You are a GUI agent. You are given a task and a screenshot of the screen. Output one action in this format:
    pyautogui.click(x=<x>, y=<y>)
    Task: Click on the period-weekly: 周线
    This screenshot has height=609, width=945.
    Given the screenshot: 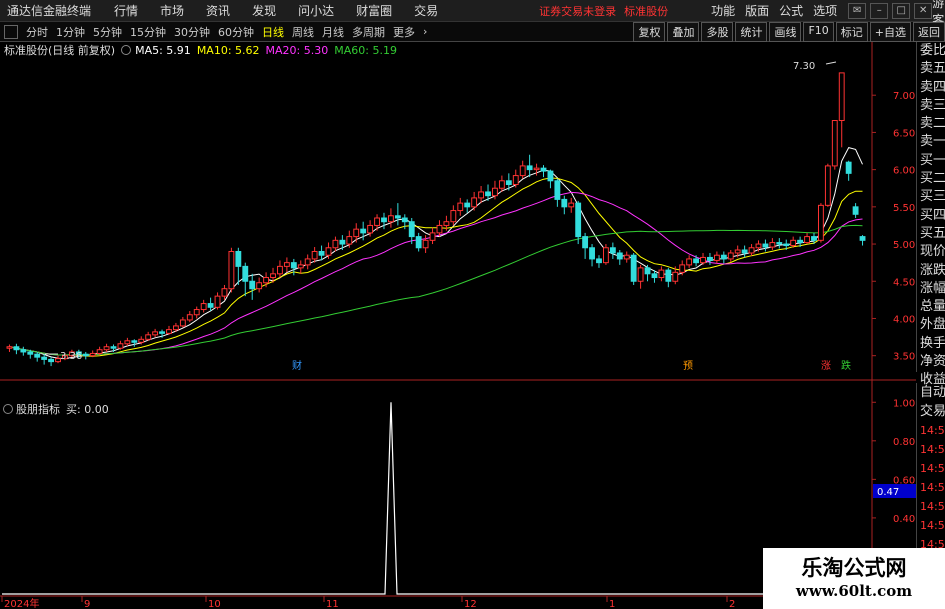 What is the action you would take?
    pyautogui.click(x=303, y=32)
    